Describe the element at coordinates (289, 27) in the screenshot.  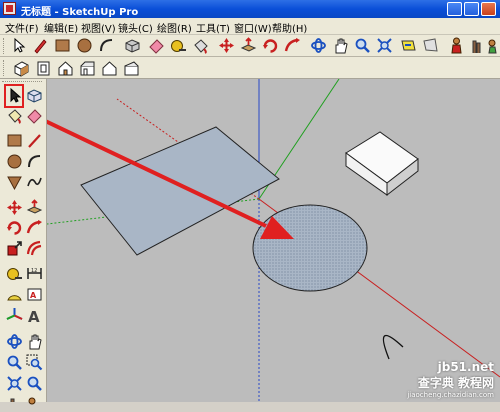
I see `menu-help: 帮助(H)` at that location.